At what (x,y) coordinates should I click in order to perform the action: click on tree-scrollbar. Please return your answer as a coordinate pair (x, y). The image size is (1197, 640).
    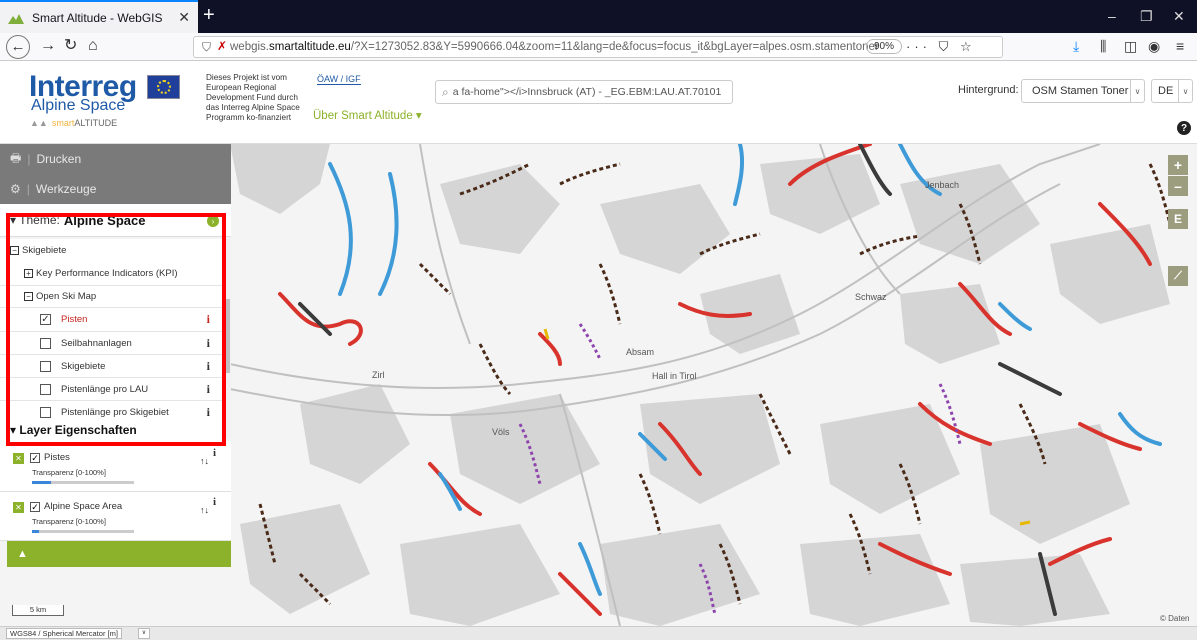
    Looking at the image, I should click on (226, 339).